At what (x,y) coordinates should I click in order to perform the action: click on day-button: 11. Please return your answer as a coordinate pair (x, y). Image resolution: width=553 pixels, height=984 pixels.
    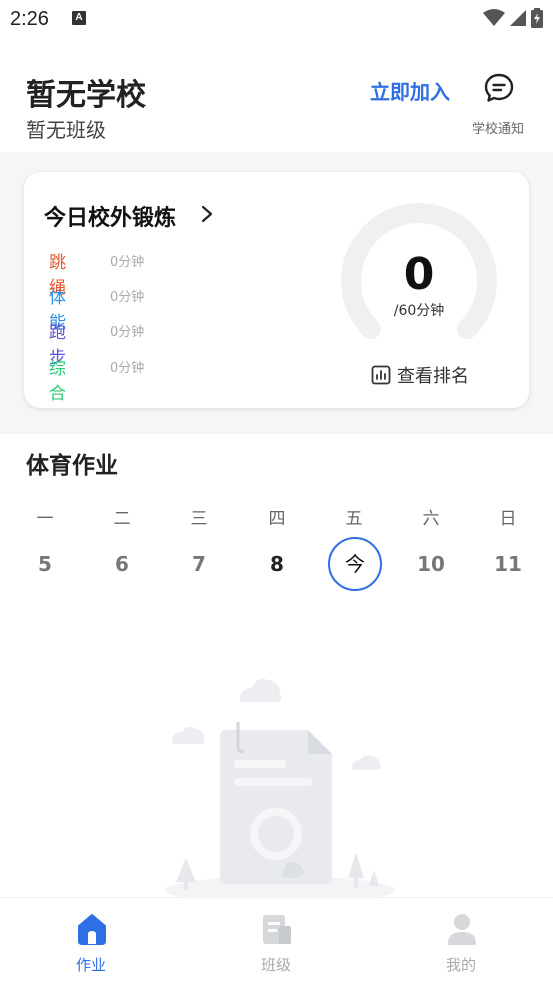
    Looking at the image, I should click on (508, 564).